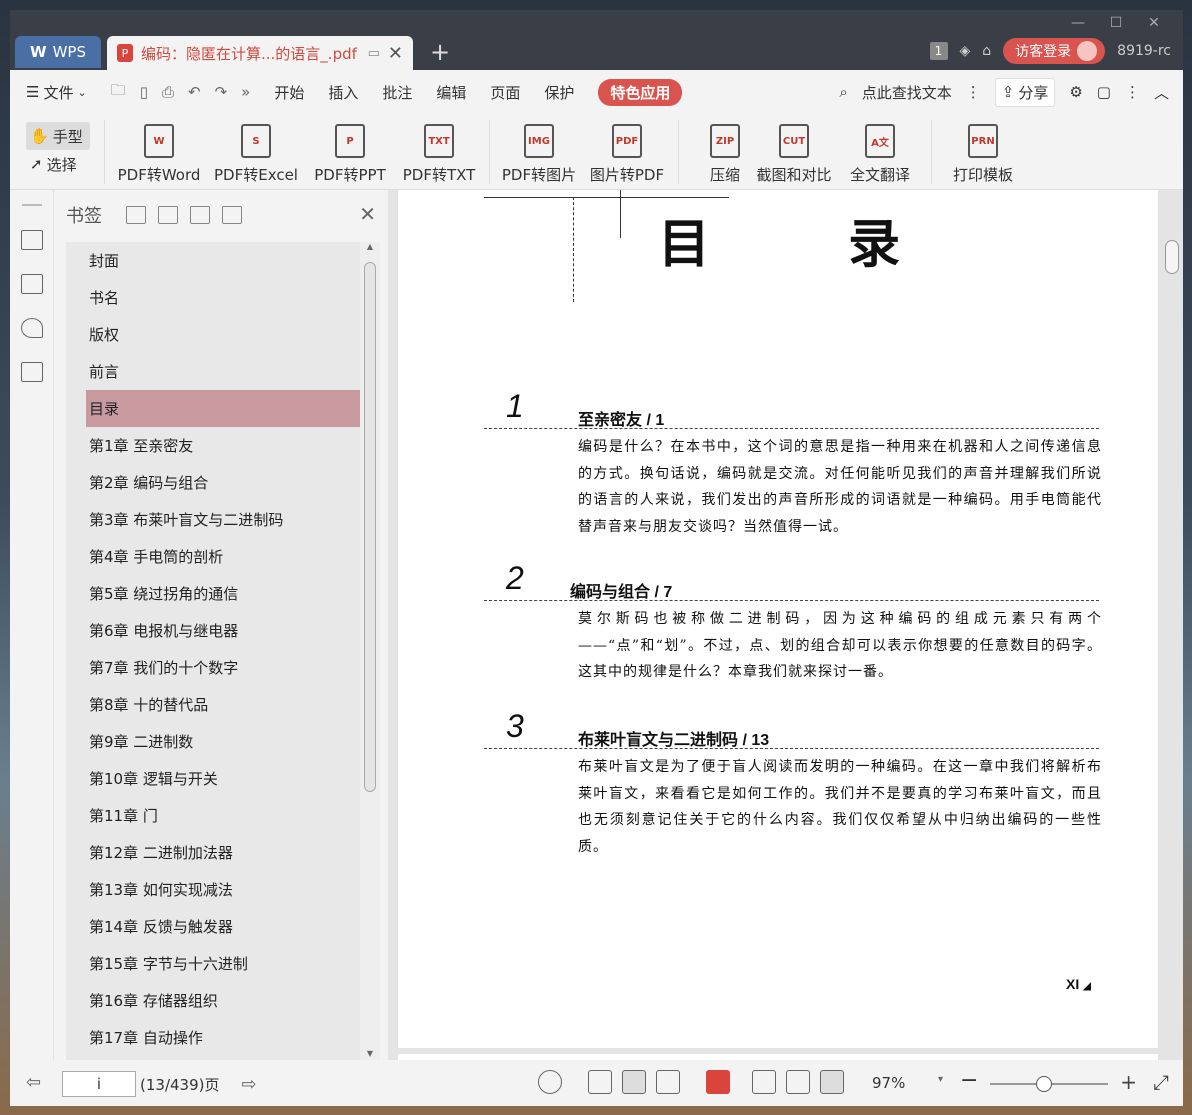 This screenshot has height=1115, width=1192. Describe the element at coordinates (370, 246) in the screenshot. I see `scroll-up-icon: ▲` at that location.